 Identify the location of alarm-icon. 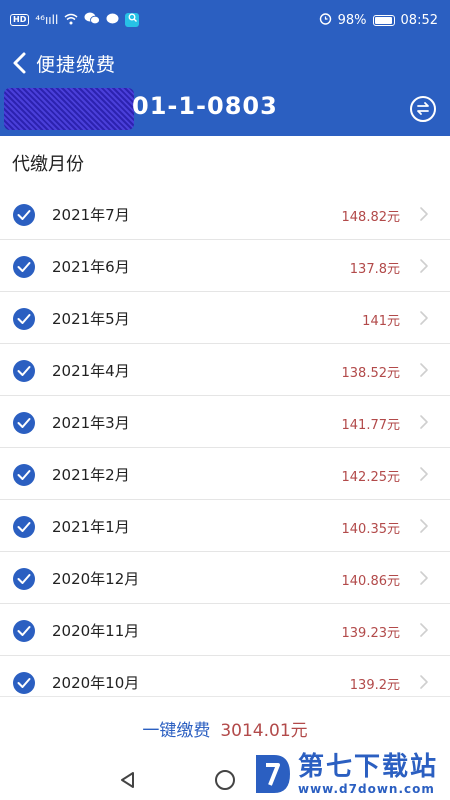
(325, 20).